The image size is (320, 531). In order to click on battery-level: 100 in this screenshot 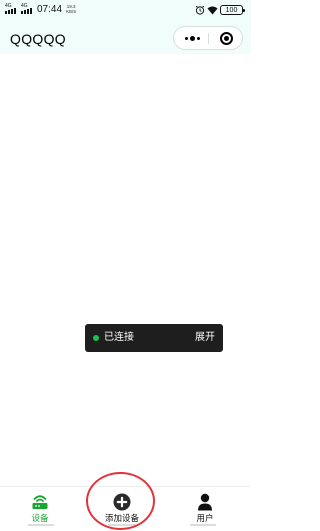, I will do `click(231, 10)`.